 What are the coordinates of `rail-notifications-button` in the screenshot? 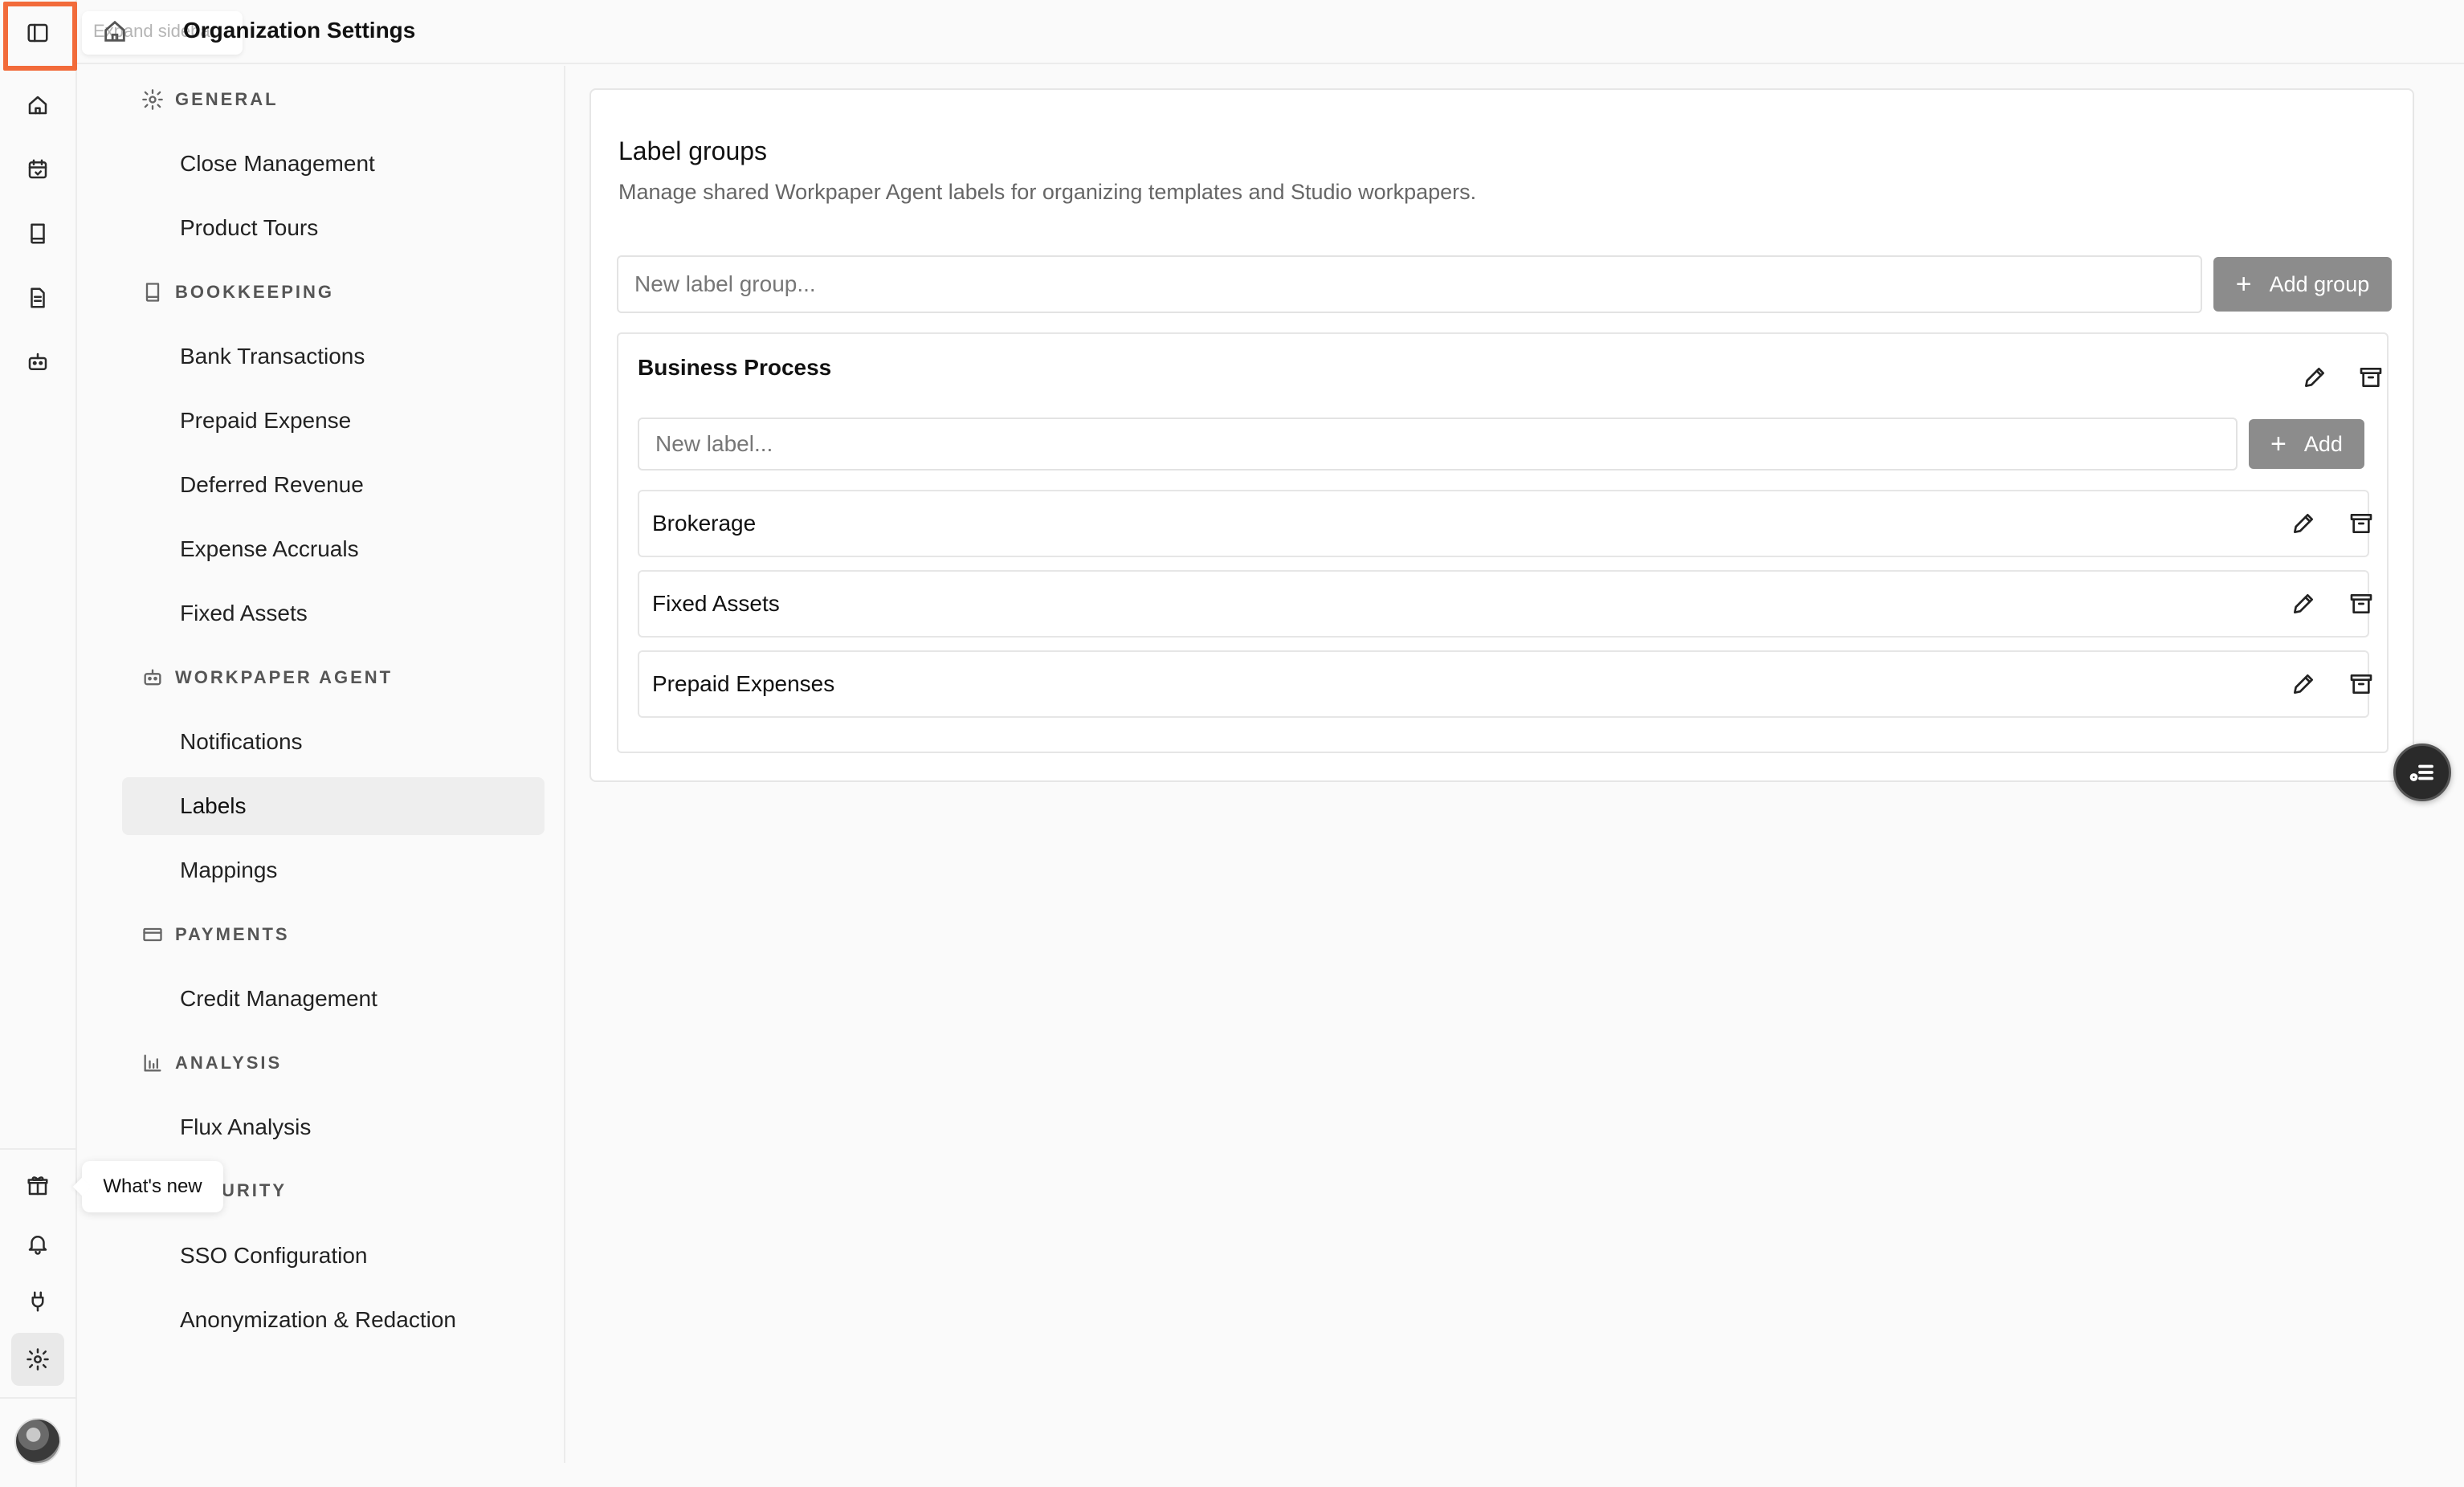 It's located at (37, 1243).